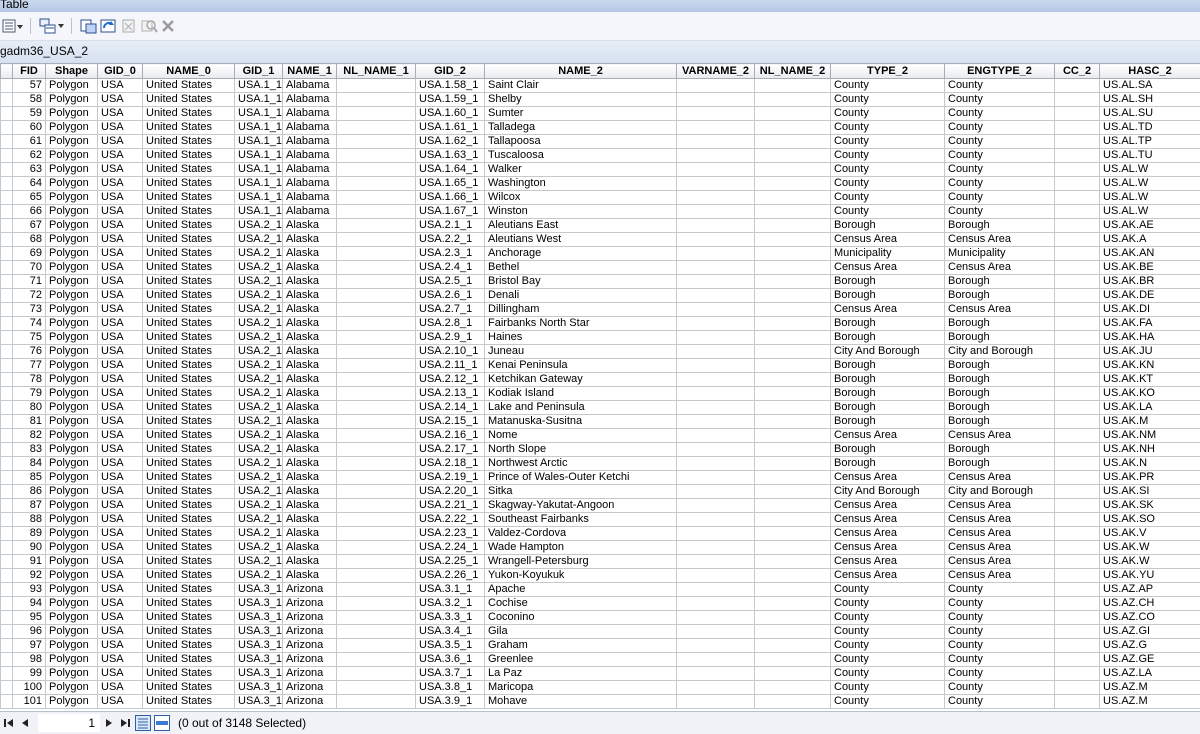 The width and height of the screenshot is (1200, 734). I want to click on row-selector-header, so click(7, 71).